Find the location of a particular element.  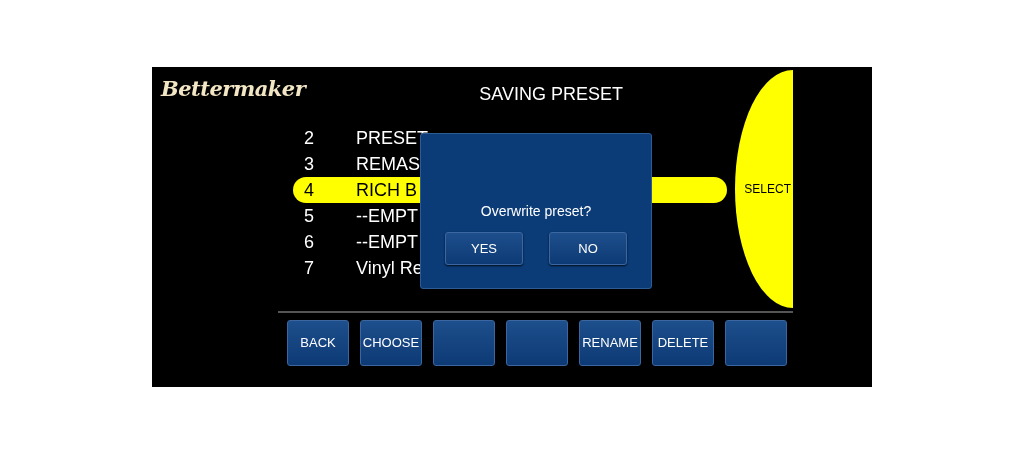

function-button: BACK is located at coordinates (318, 343).